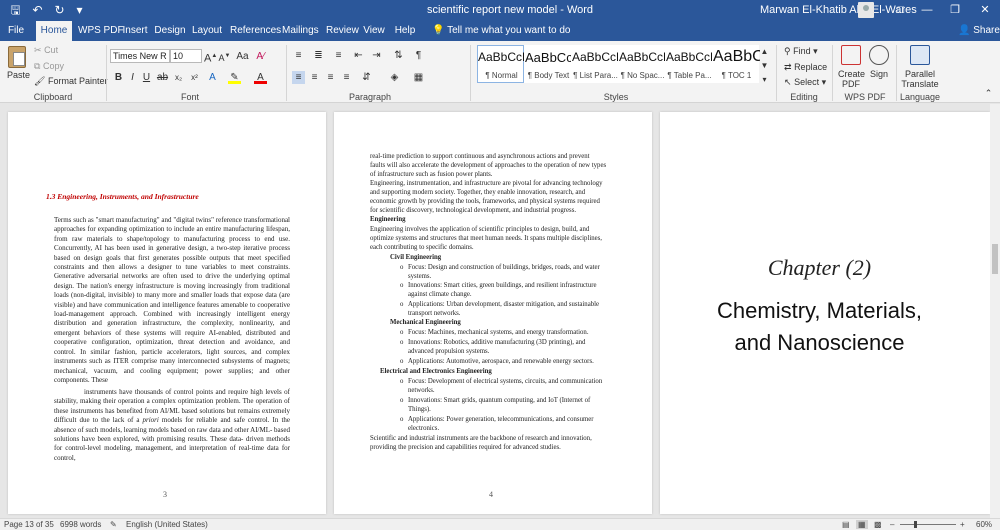 The height and width of the screenshot is (530, 1000). I want to click on show-formatting-icon: ¶, so click(418, 55).